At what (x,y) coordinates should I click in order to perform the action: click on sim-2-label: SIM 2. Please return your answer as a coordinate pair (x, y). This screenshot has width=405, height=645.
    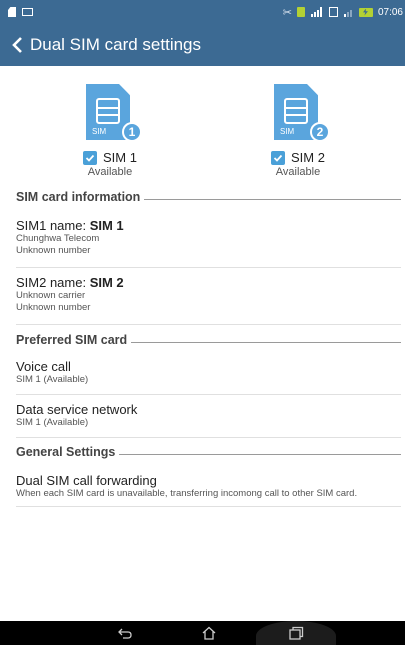
    Looking at the image, I should click on (308, 157).